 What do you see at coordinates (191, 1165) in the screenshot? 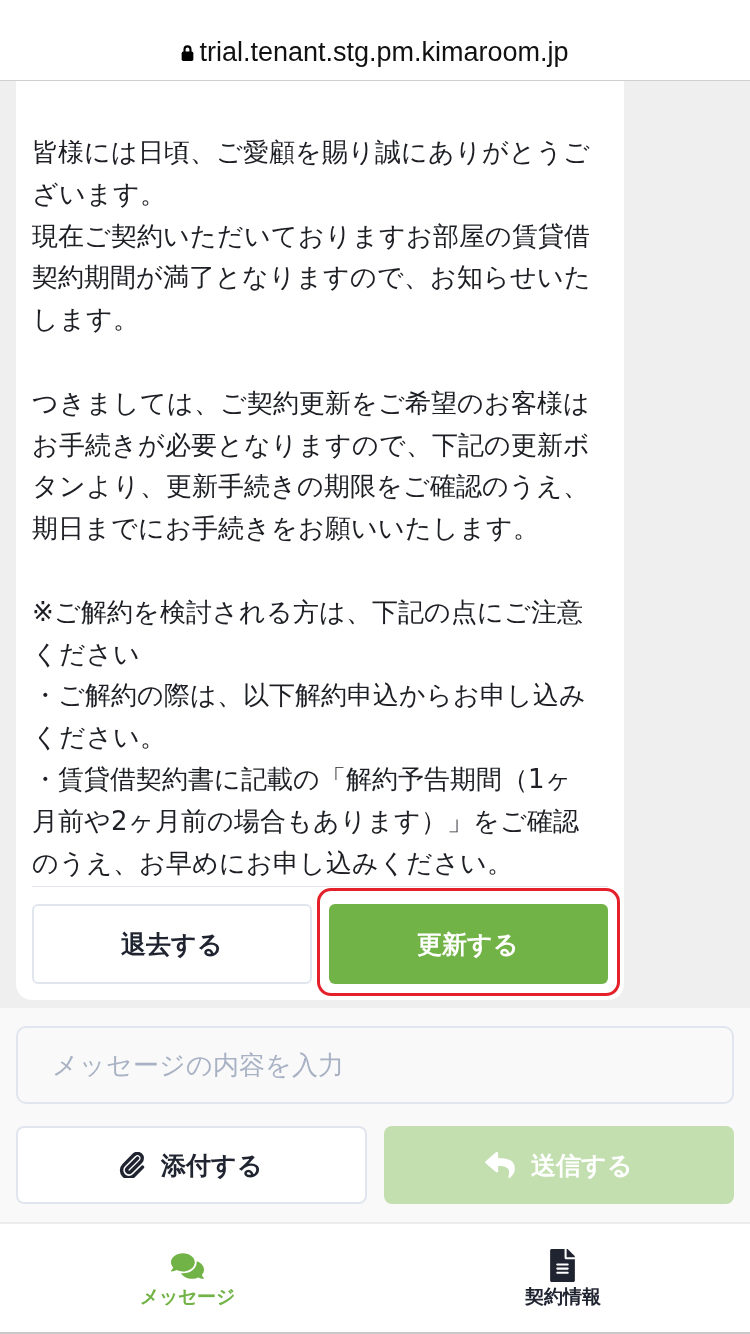
I see `attach-button: 添付する` at bounding box center [191, 1165].